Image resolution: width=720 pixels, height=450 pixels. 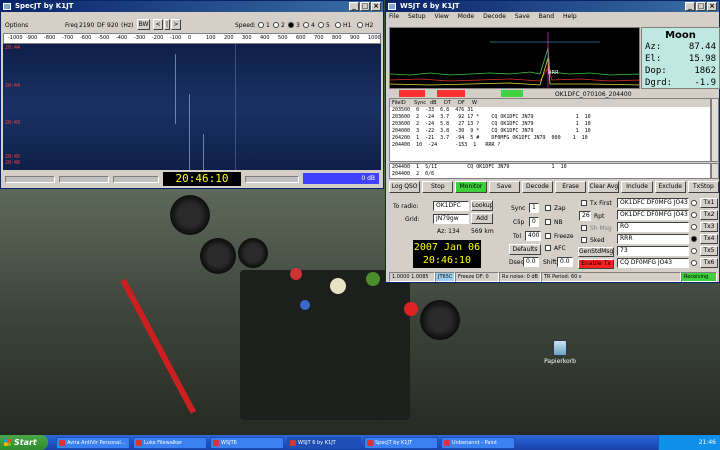 I want to click on menu-mode: Mode, so click(x=466, y=17).